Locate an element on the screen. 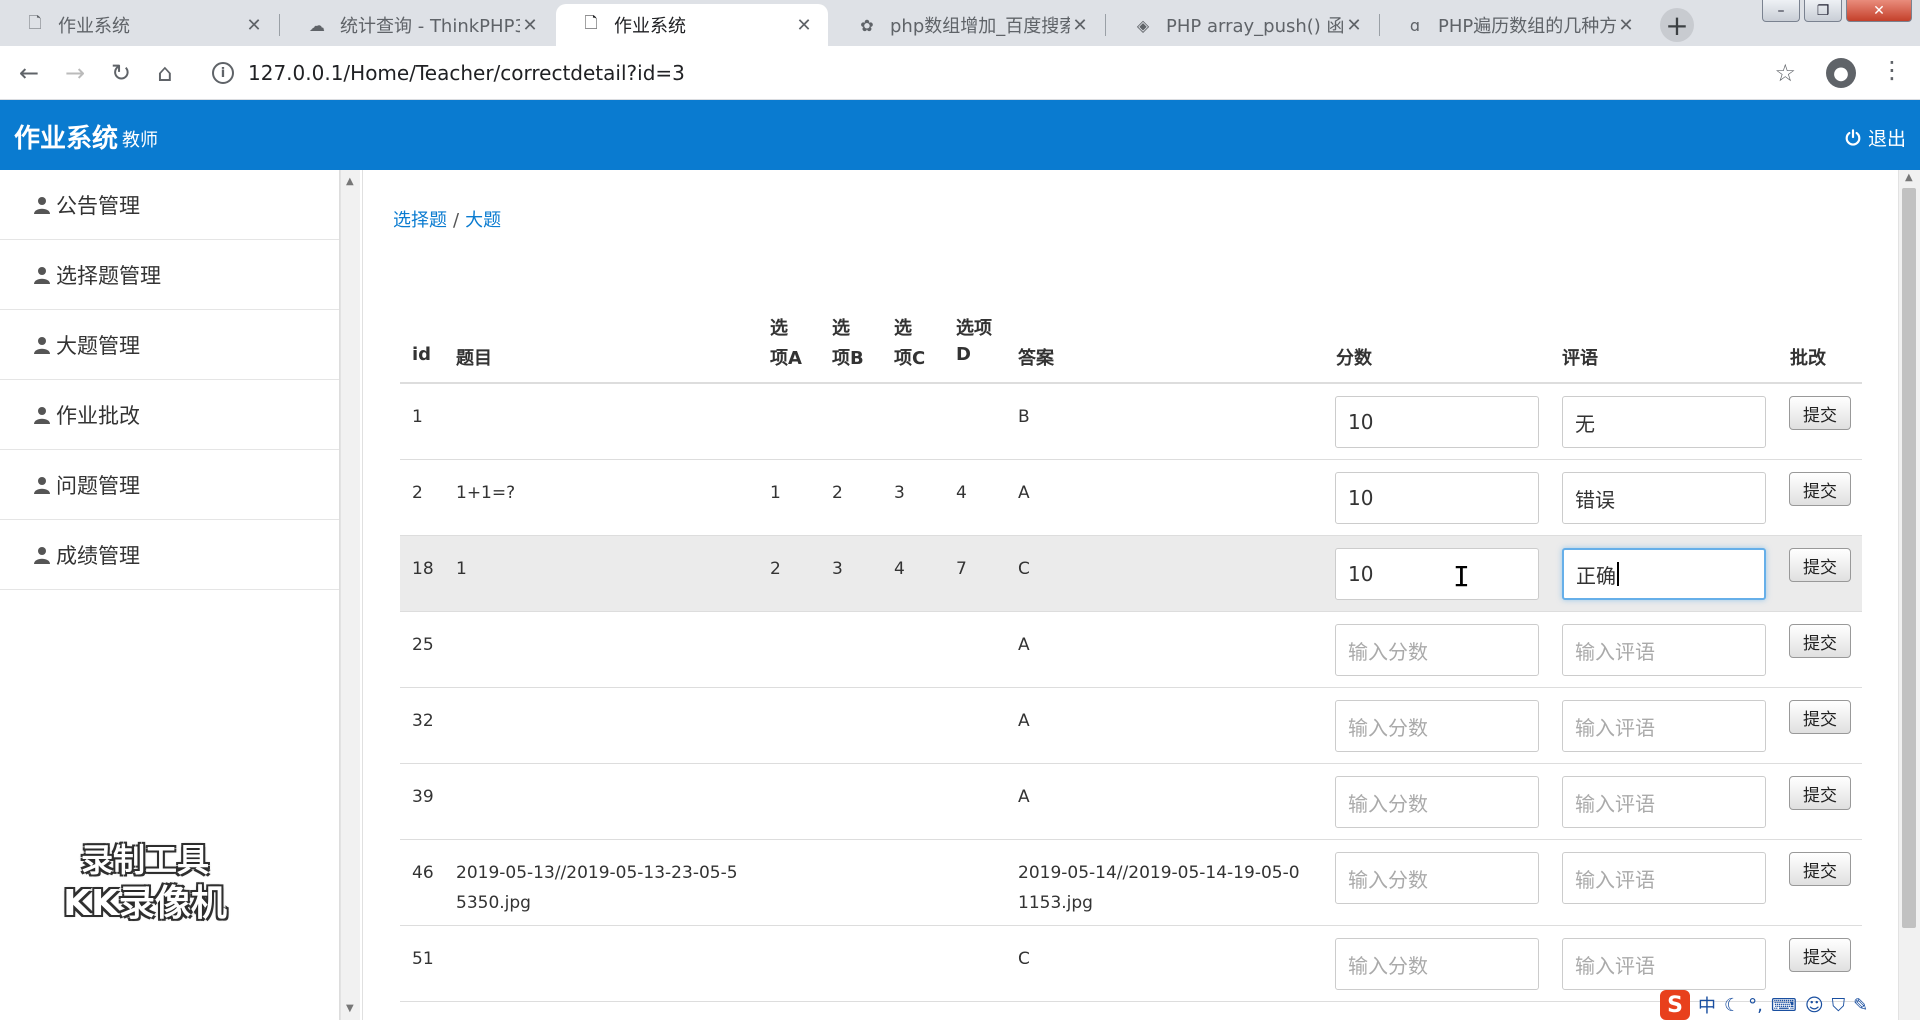 The image size is (1920, 1020). punct-icon: °, is located at coordinates (1755, 1005).